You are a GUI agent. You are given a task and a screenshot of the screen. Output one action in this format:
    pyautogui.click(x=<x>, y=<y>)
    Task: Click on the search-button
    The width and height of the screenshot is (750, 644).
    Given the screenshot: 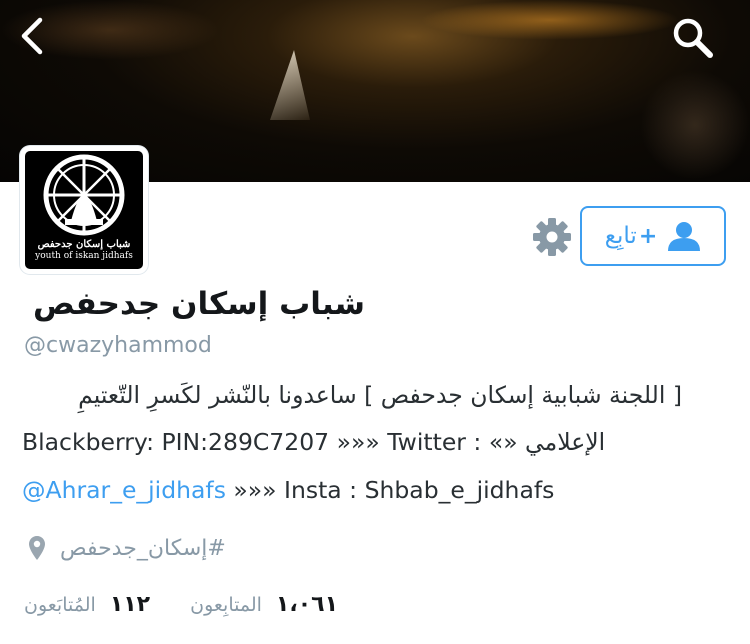 What is the action you would take?
    pyautogui.click(x=693, y=38)
    